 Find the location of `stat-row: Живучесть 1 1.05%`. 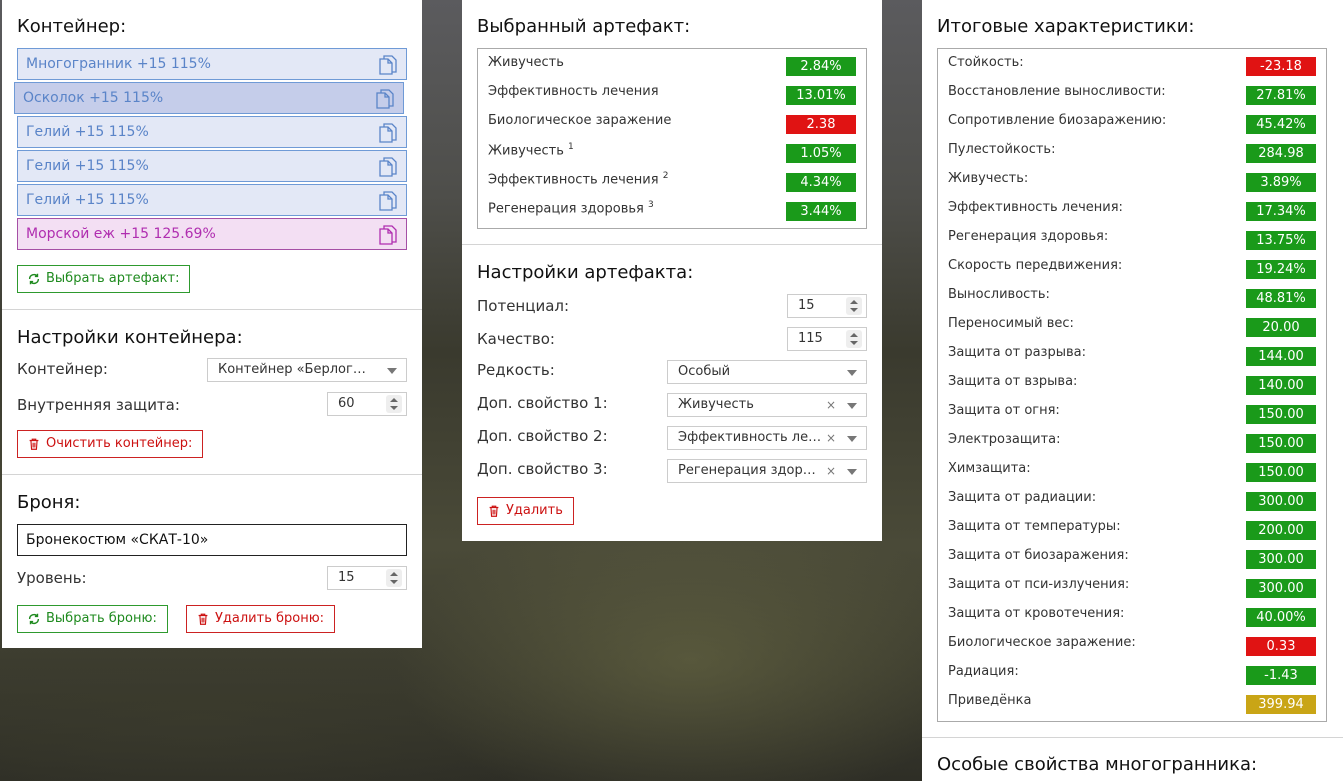

stat-row: Живучесть 1 1.05% is located at coordinates (672, 150).